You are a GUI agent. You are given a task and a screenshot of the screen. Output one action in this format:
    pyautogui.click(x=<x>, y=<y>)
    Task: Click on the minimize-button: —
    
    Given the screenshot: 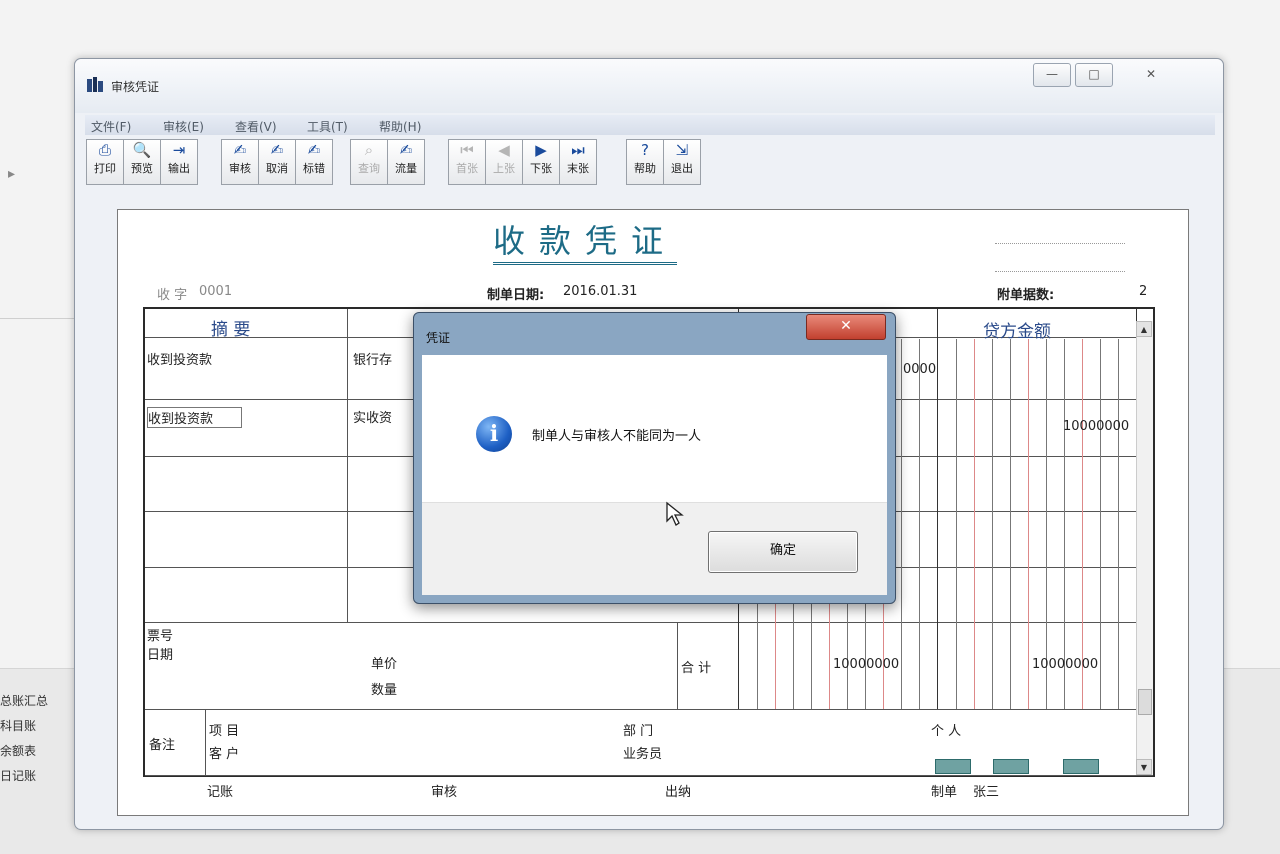 What is the action you would take?
    pyautogui.click(x=1052, y=75)
    